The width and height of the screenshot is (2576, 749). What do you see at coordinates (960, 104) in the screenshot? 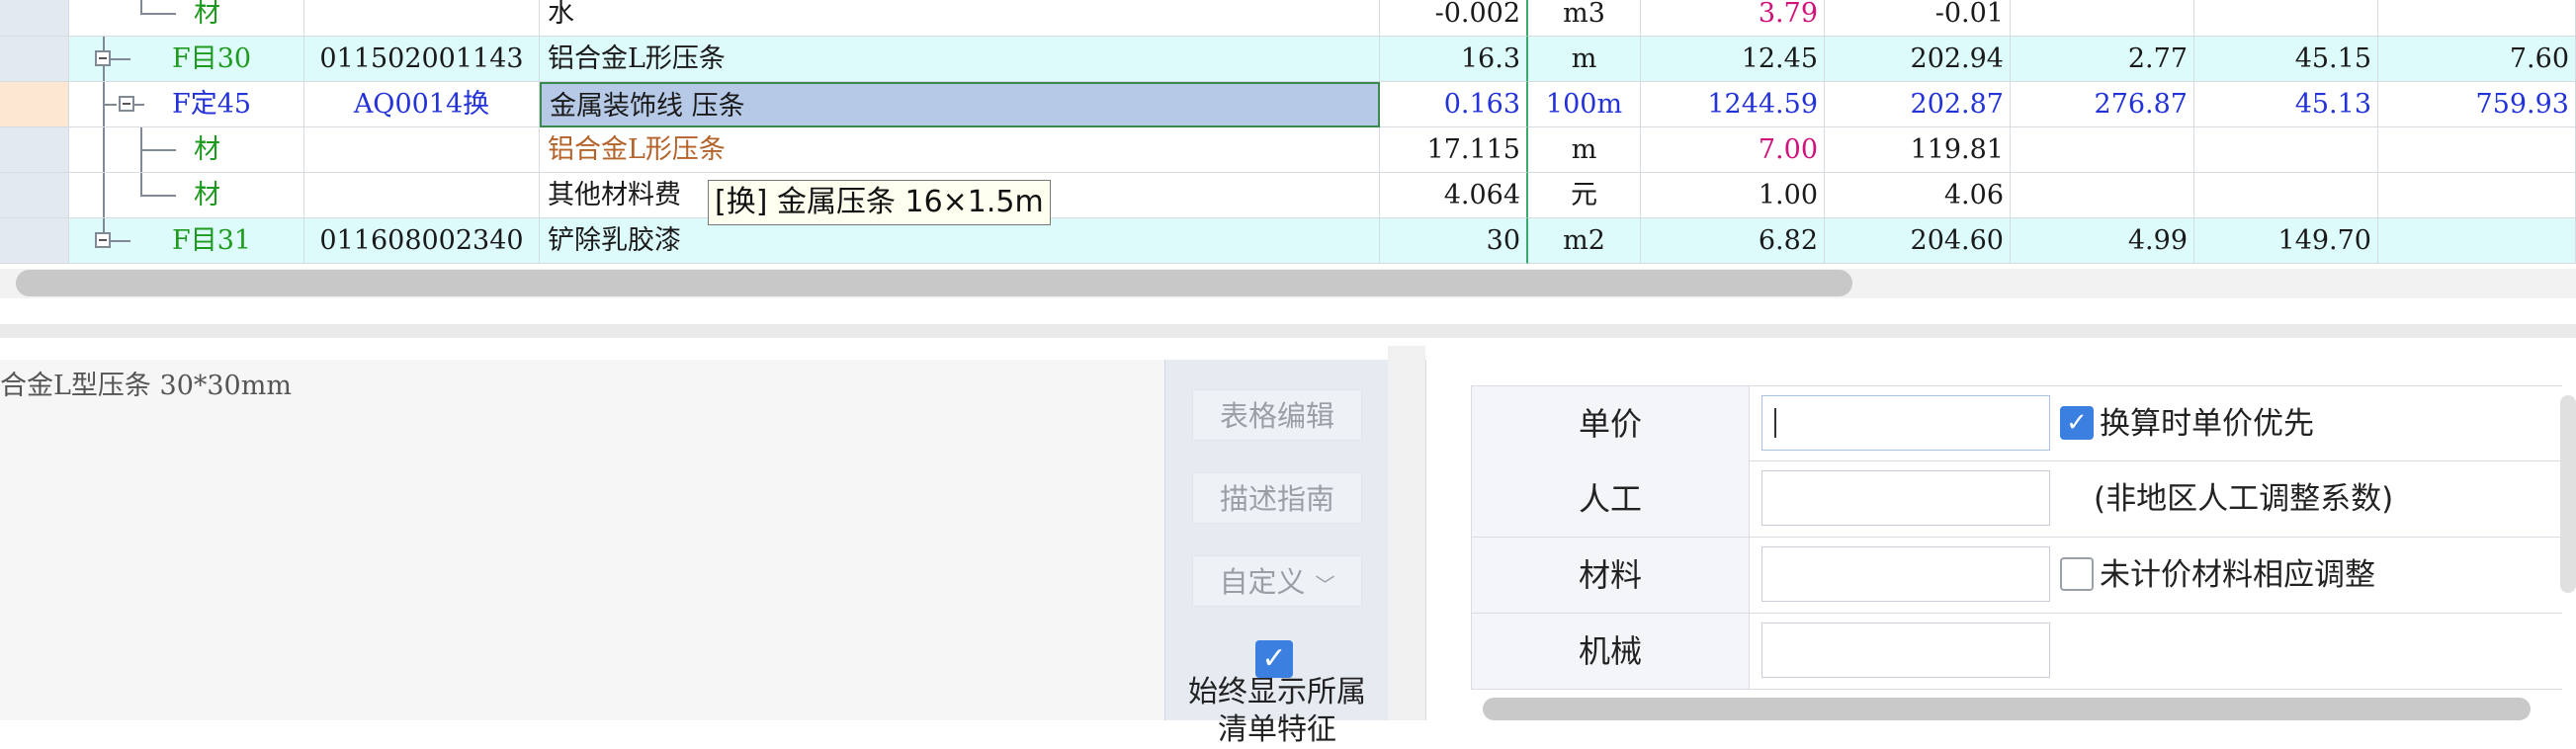
I see `name-cell-selected: 金属装饰线 压条` at bounding box center [960, 104].